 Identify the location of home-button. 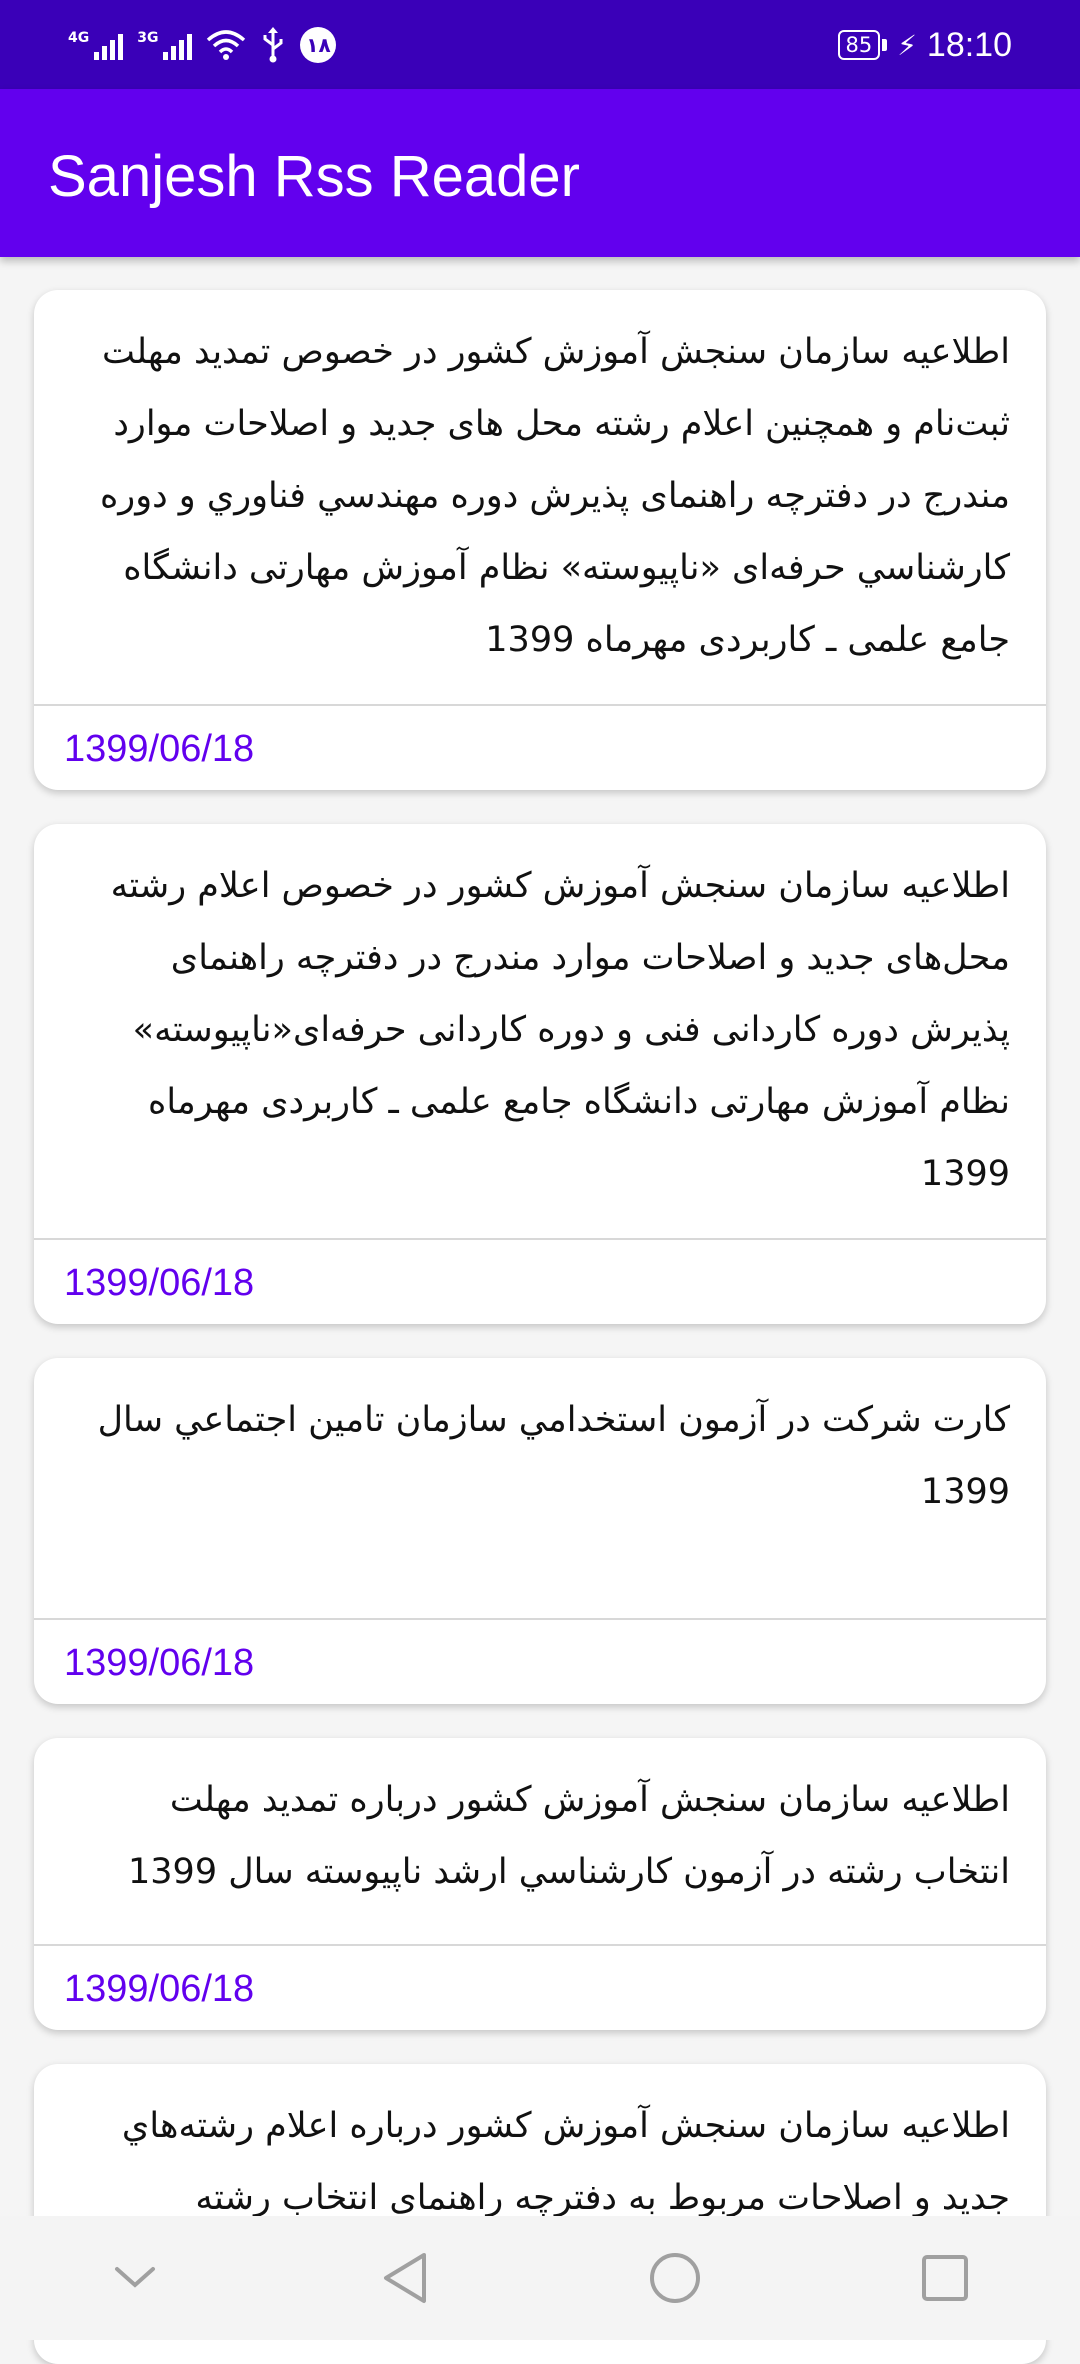
(675, 2278).